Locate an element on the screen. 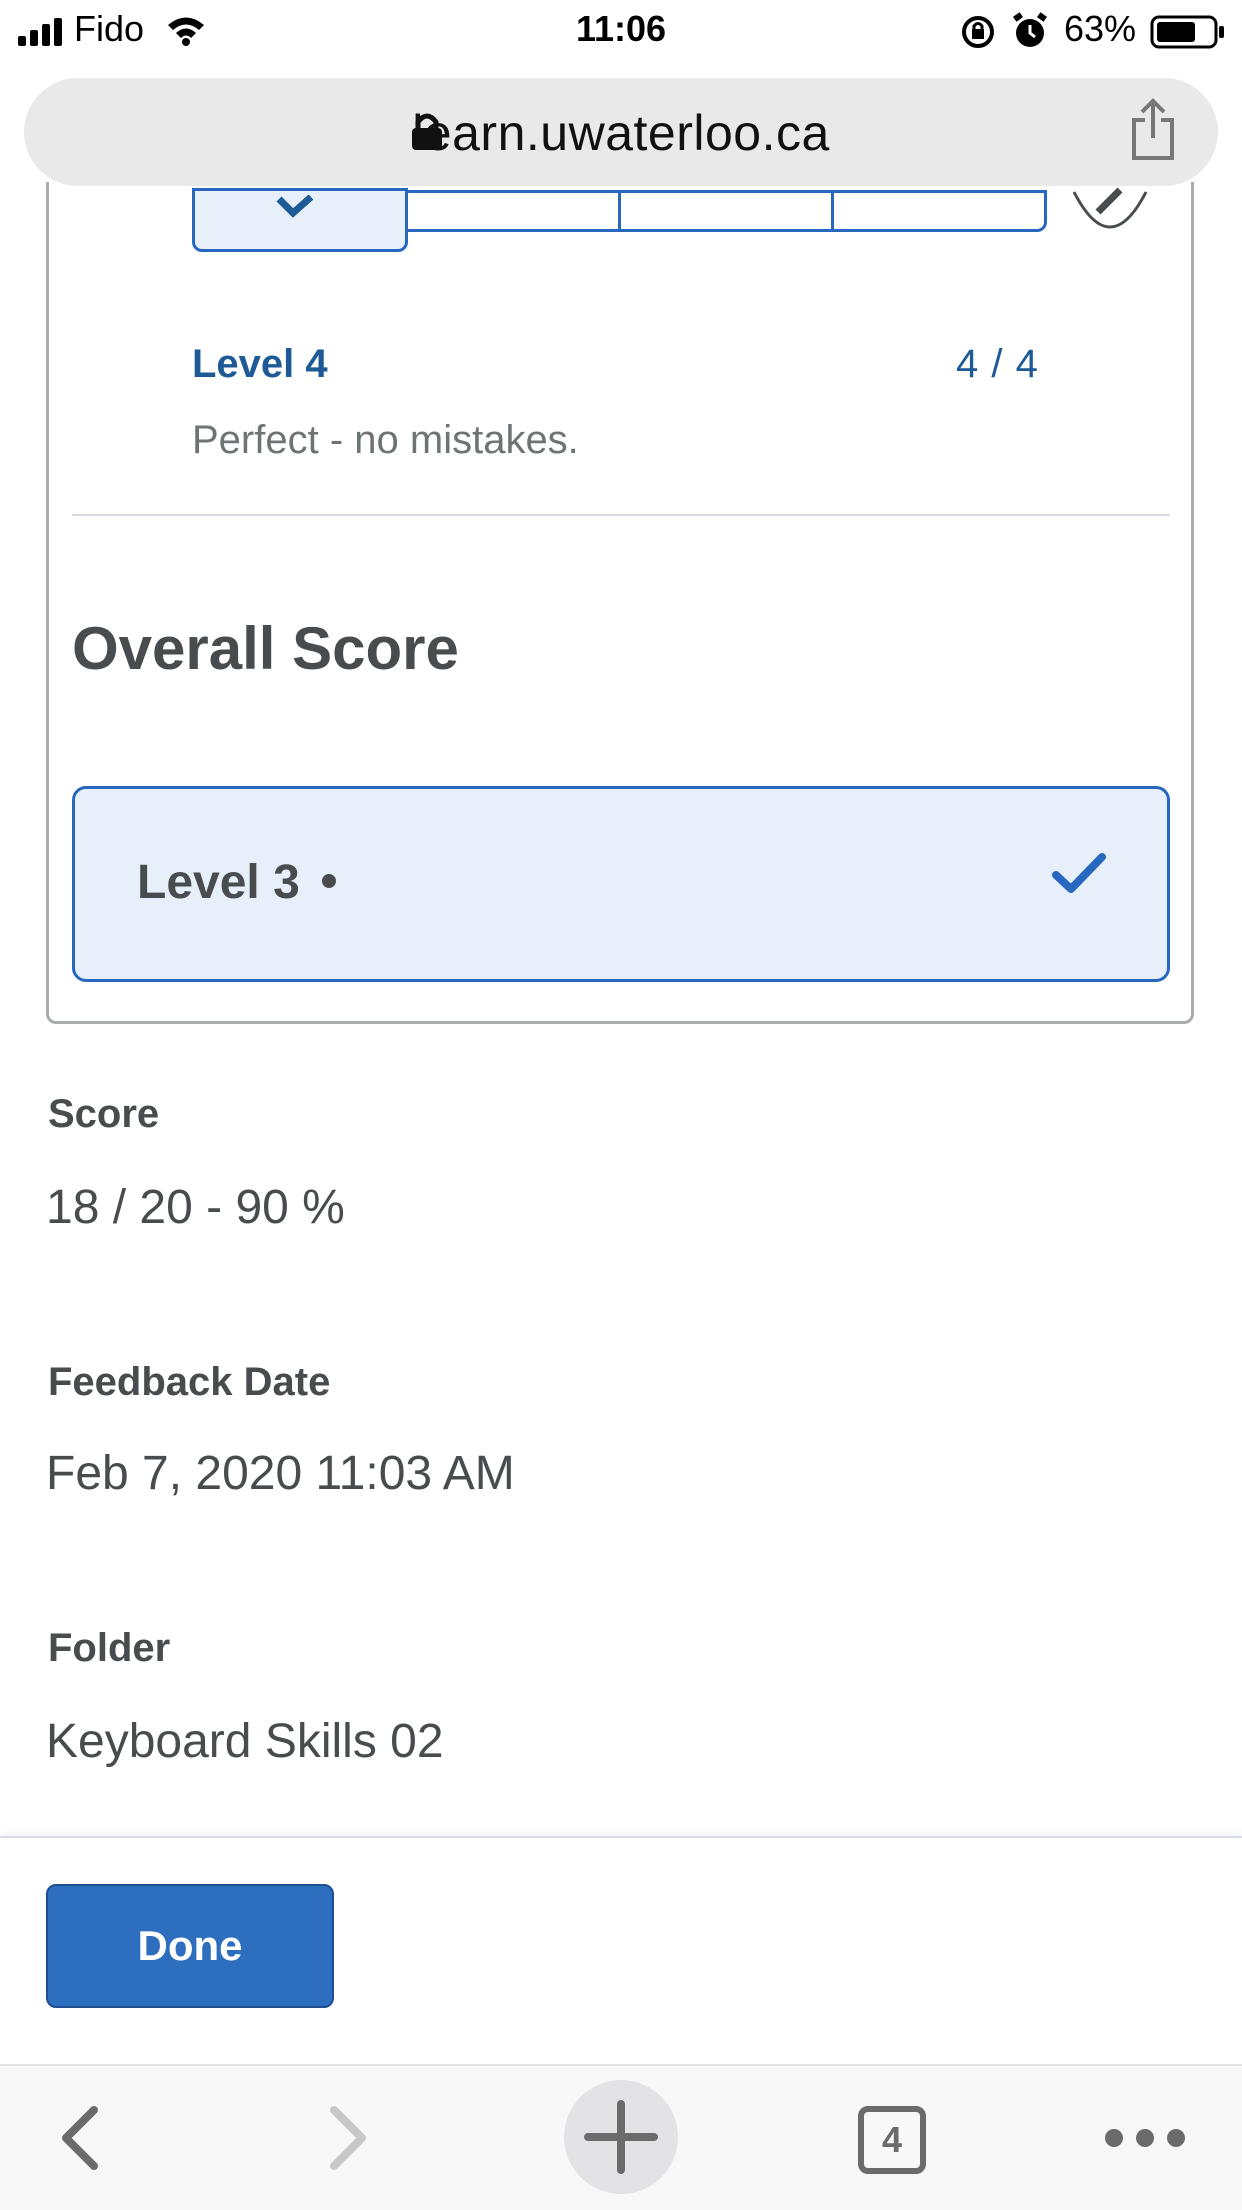 The image size is (1242, 2210). overall-score-title: Overall Score is located at coordinates (265, 648).